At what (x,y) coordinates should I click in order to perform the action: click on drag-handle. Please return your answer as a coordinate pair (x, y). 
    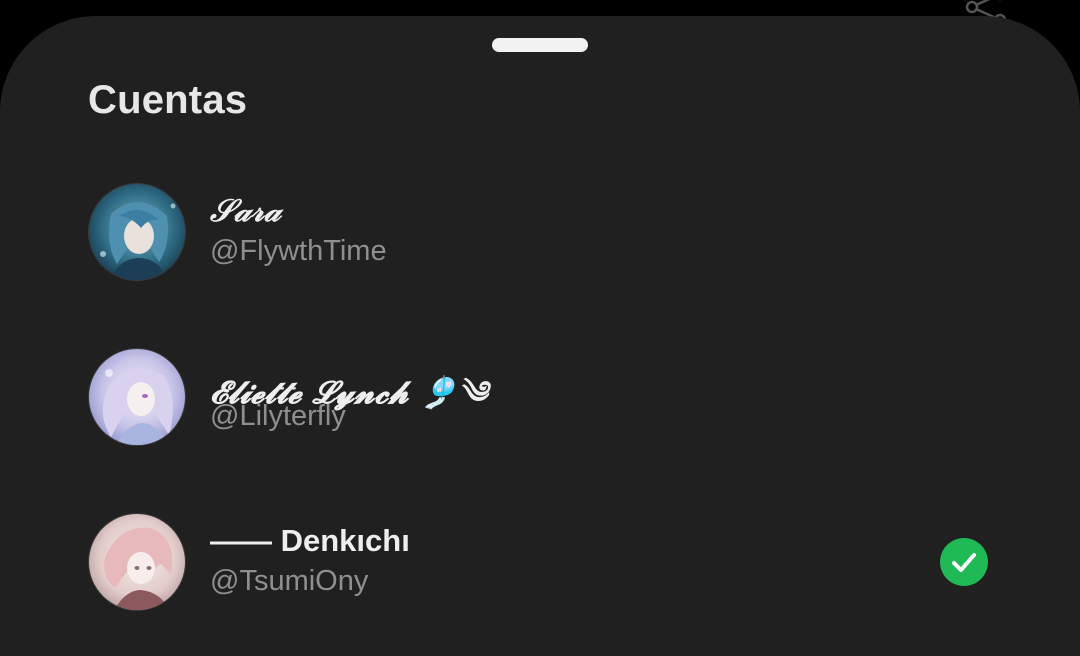
    Looking at the image, I should click on (540, 45).